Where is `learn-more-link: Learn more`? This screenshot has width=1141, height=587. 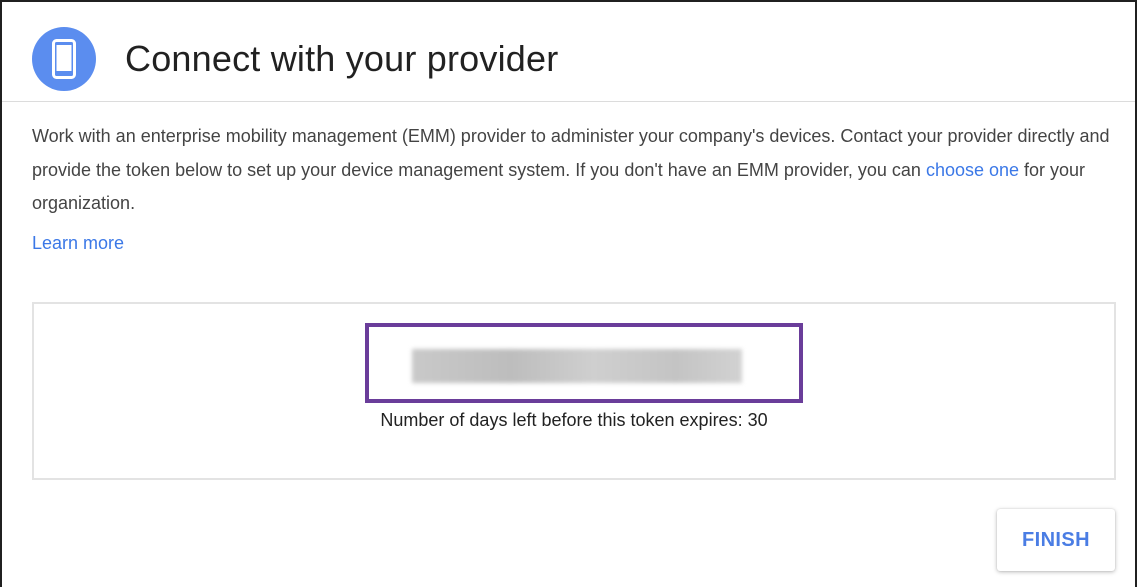
learn-more-link: Learn more is located at coordinates (78, 243).